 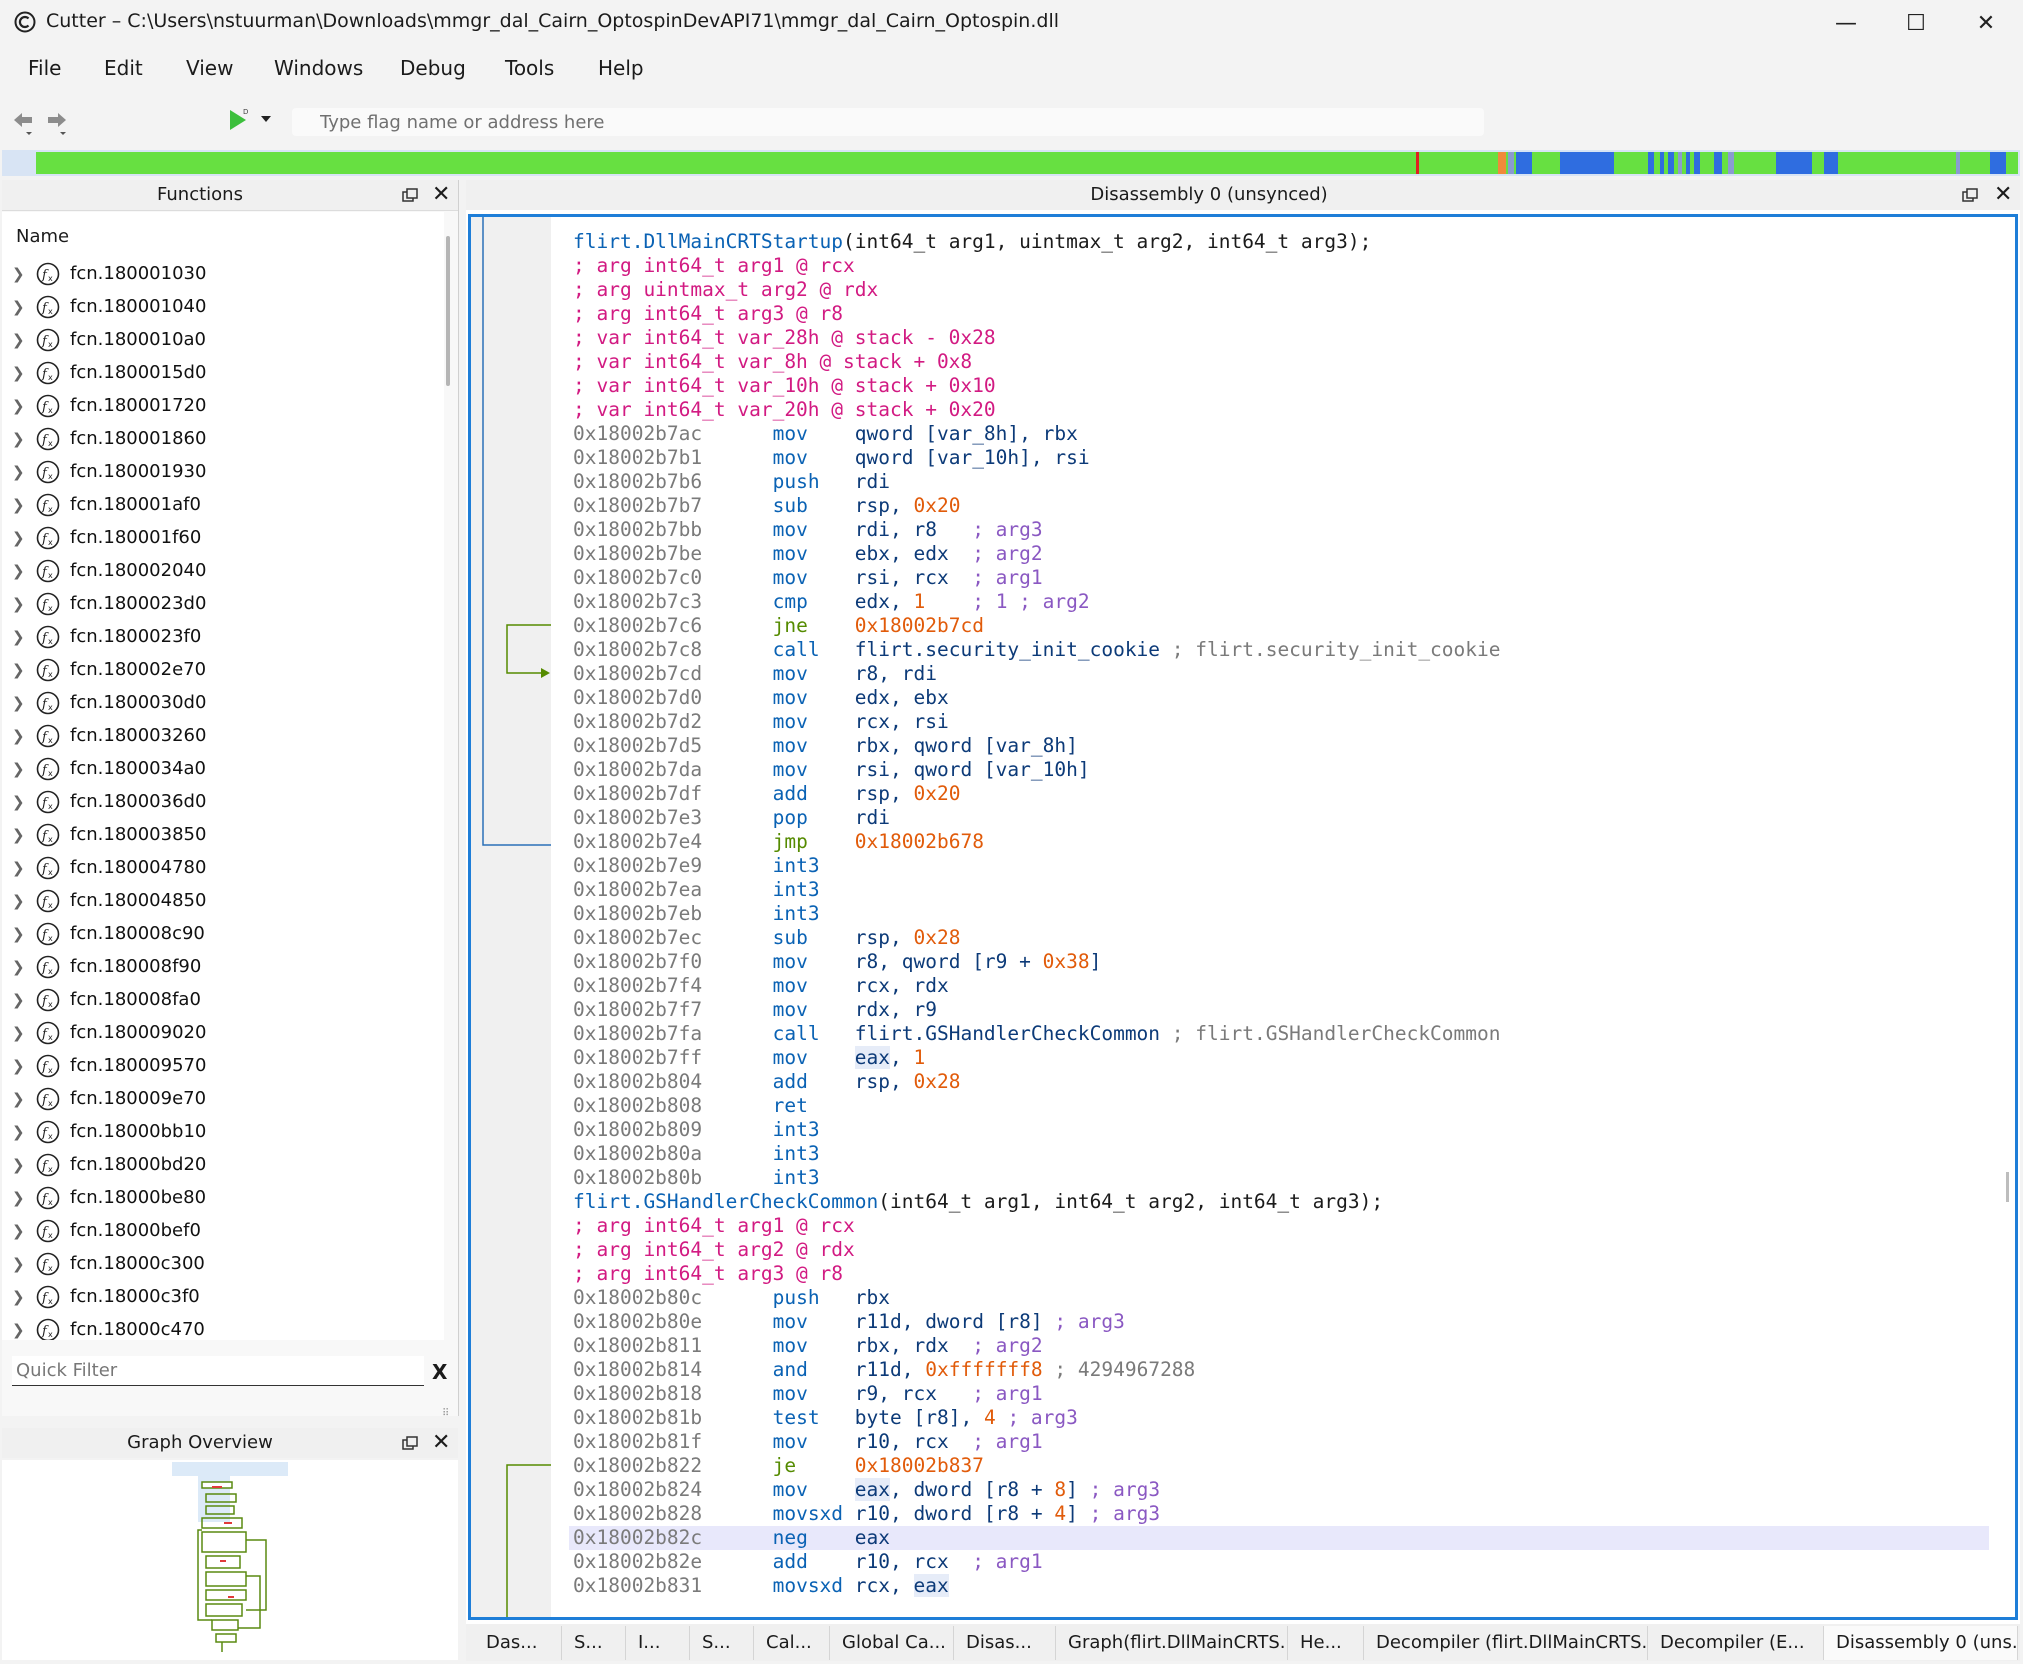 What do you see at coordinates (445, 1413) in the screenshot?
I see `resize-grip-icon: ⠿` at bounding box center [445, 1413].